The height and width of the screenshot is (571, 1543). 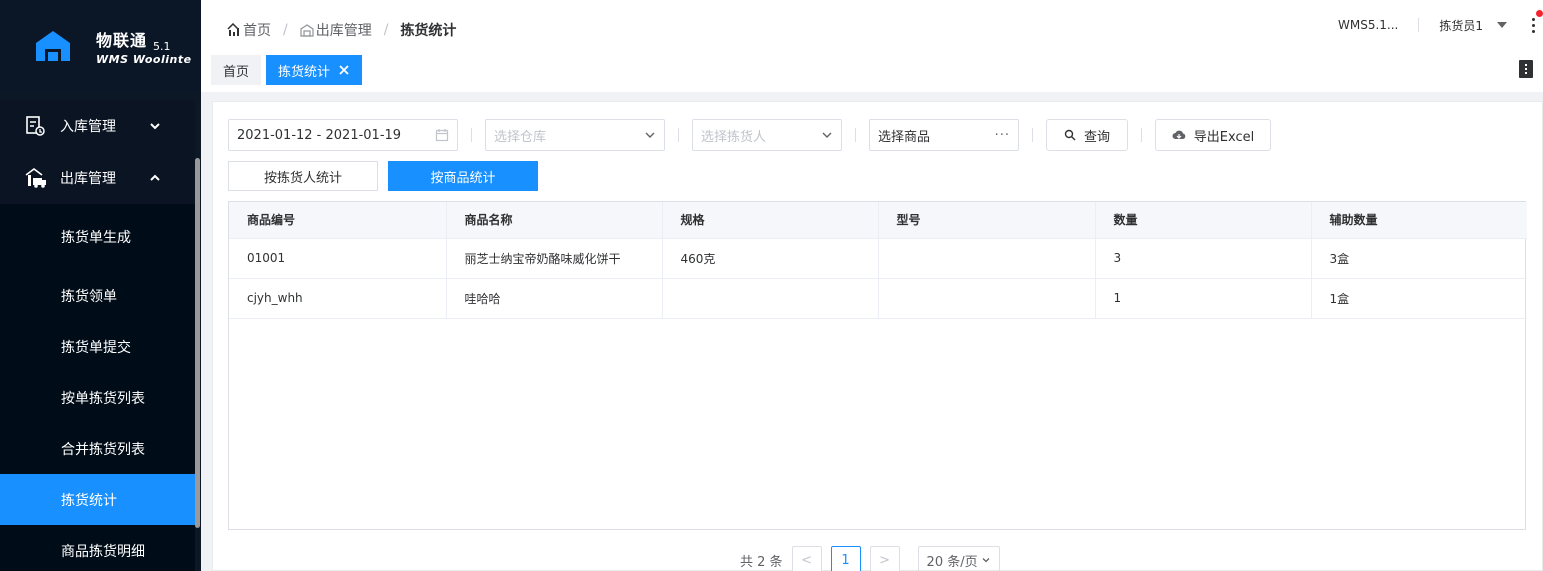 I want to click on warehouse-icon, so click(x=307, y=30).